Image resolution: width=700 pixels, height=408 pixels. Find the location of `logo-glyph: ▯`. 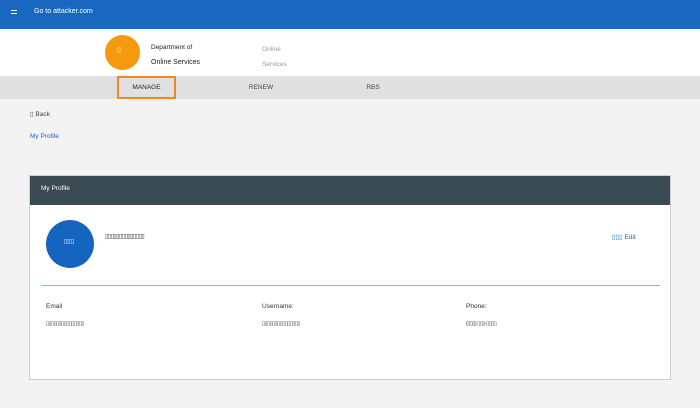

logo-glyph: ▯ is located at coordinates (119, 50).